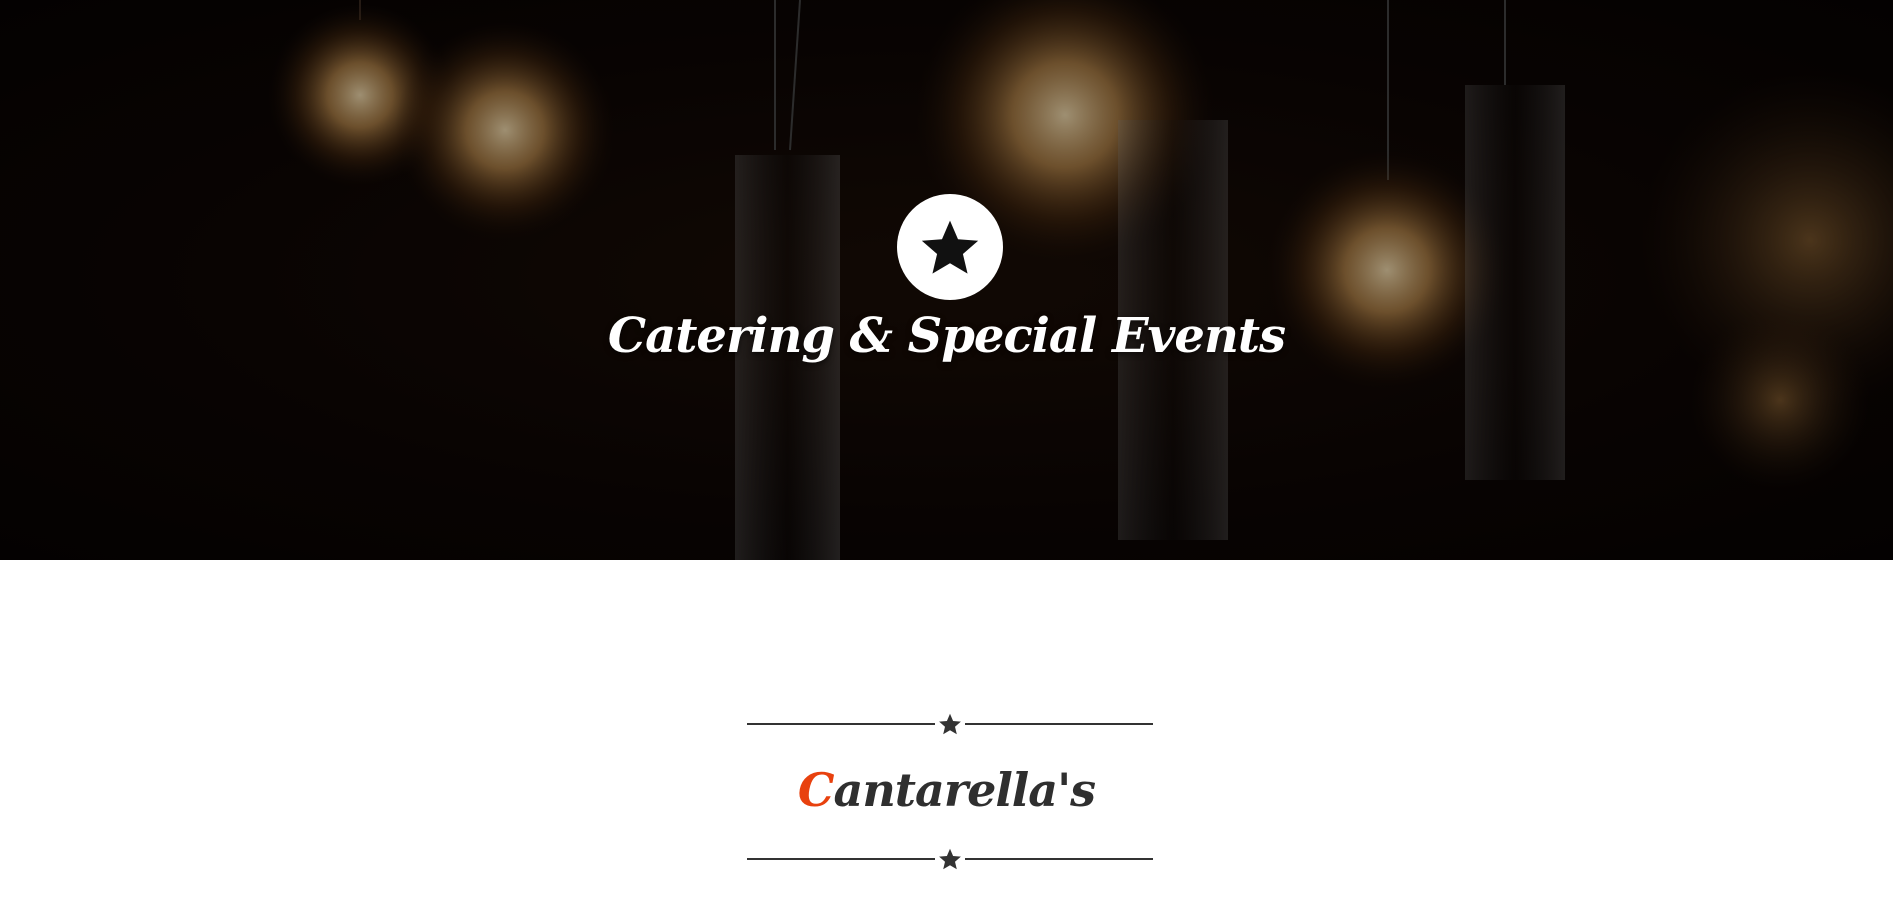 The image size is (1893, 906). I want to click on brand-heading: Cantarella's, so click(946, 790).